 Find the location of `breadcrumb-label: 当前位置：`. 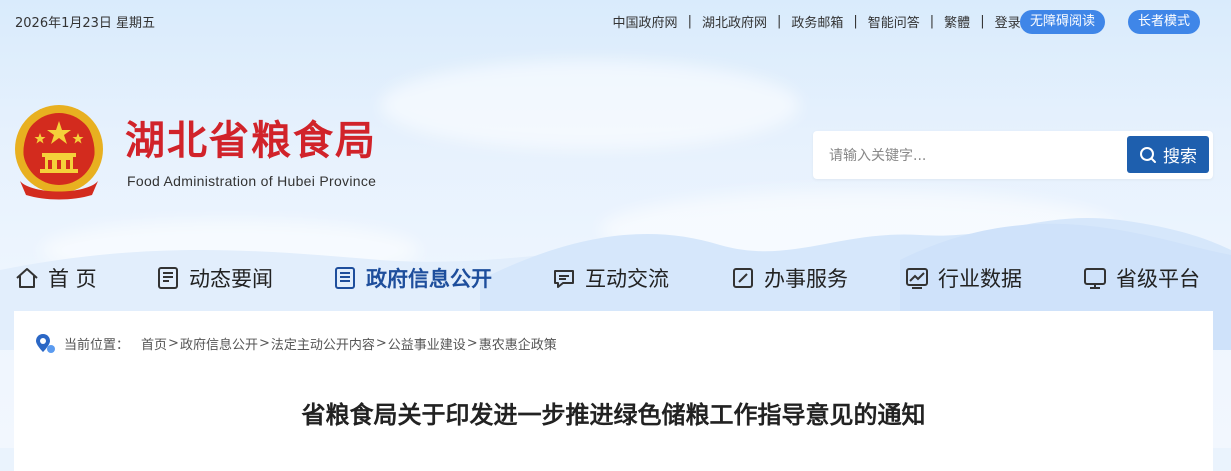

breadcrumb-label: 当前位置： is located at coordinates (97, 345).